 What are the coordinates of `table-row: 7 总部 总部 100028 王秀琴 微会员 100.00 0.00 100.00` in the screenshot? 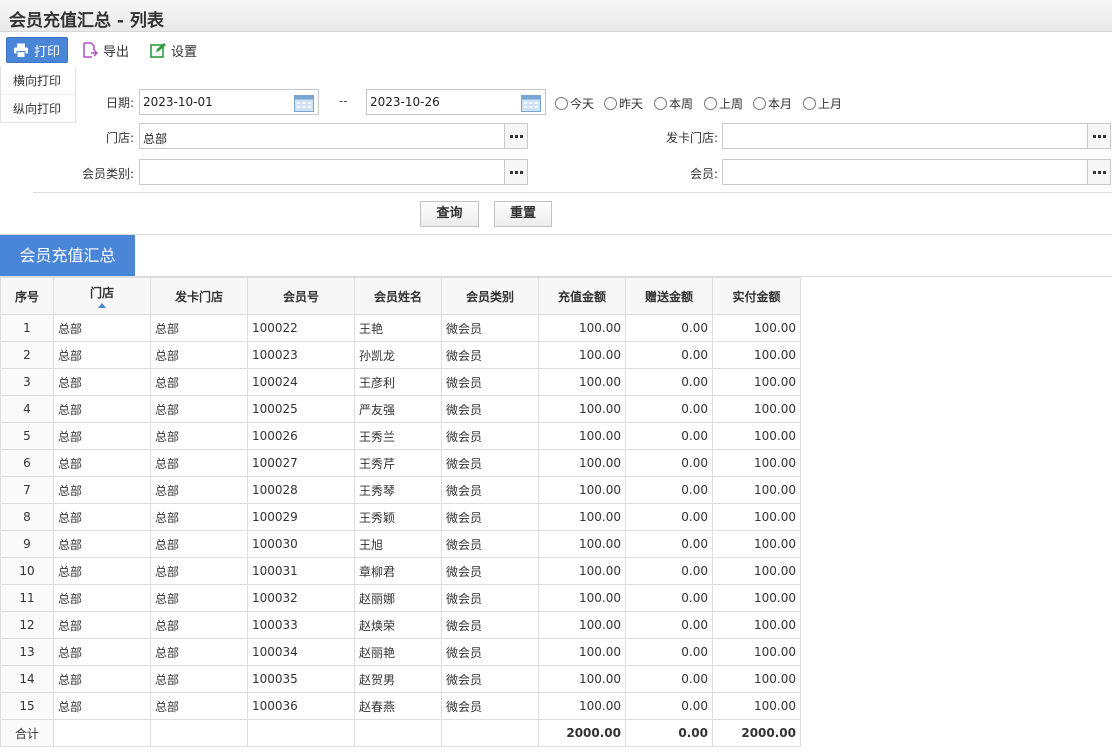 It's located at (400, 490).